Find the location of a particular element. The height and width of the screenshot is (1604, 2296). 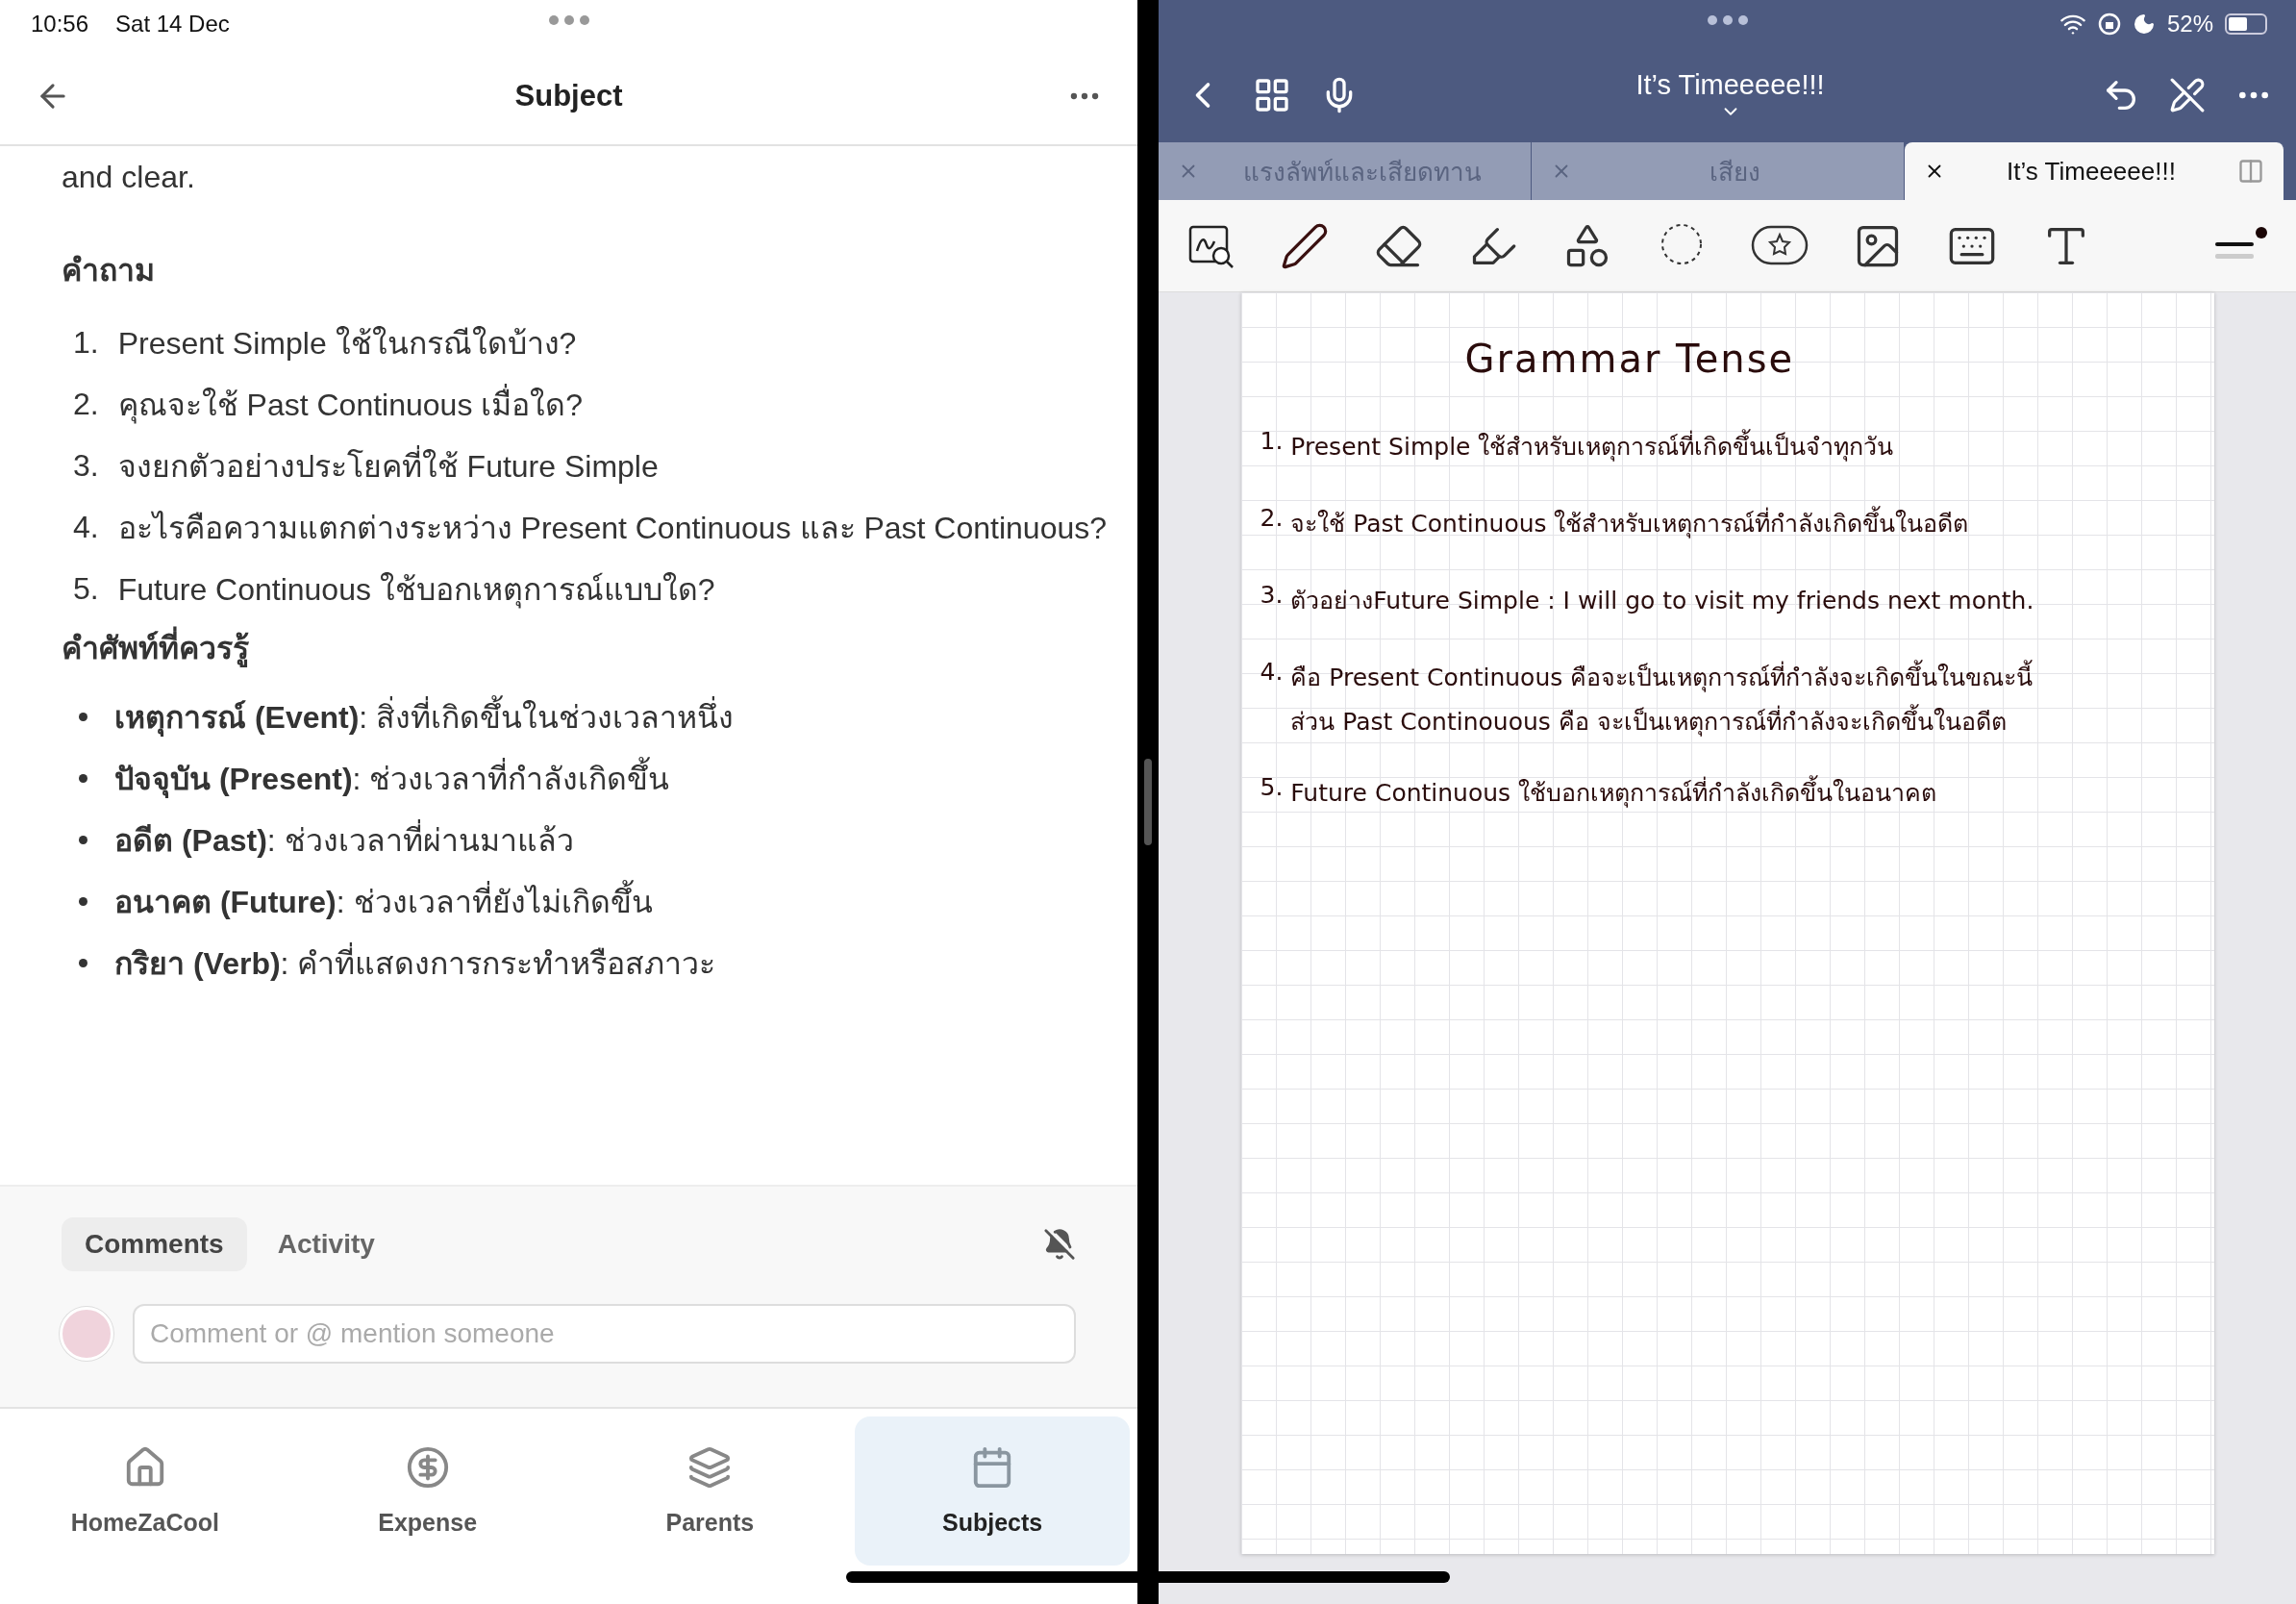

grid-icon is located at coordinates (1272, 95).